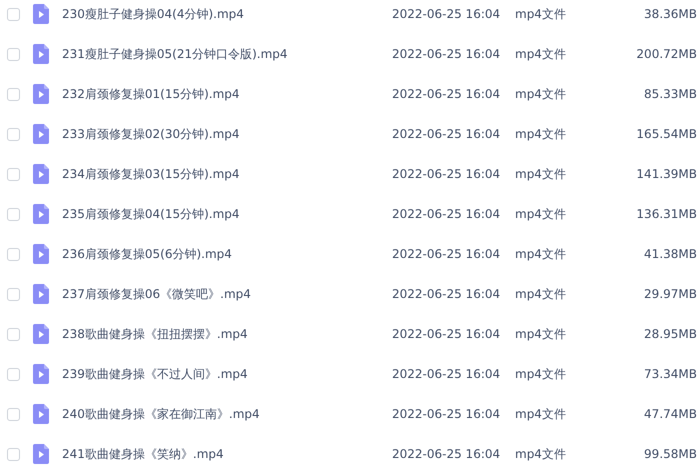 The height and width of the screenshot is (466, 700). I want to click on file-size: 99.58MB, so click(670, 454).